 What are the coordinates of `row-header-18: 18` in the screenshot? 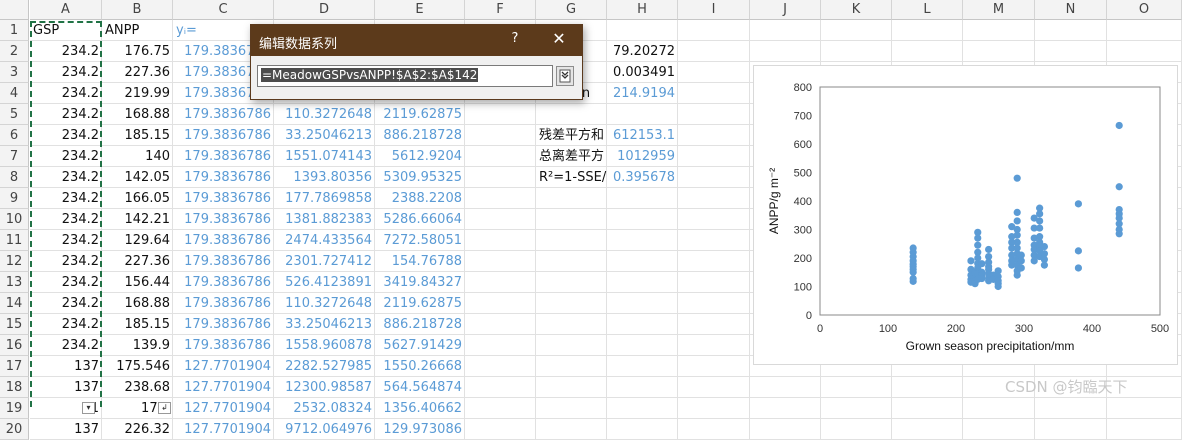 It's located at (14, 387).